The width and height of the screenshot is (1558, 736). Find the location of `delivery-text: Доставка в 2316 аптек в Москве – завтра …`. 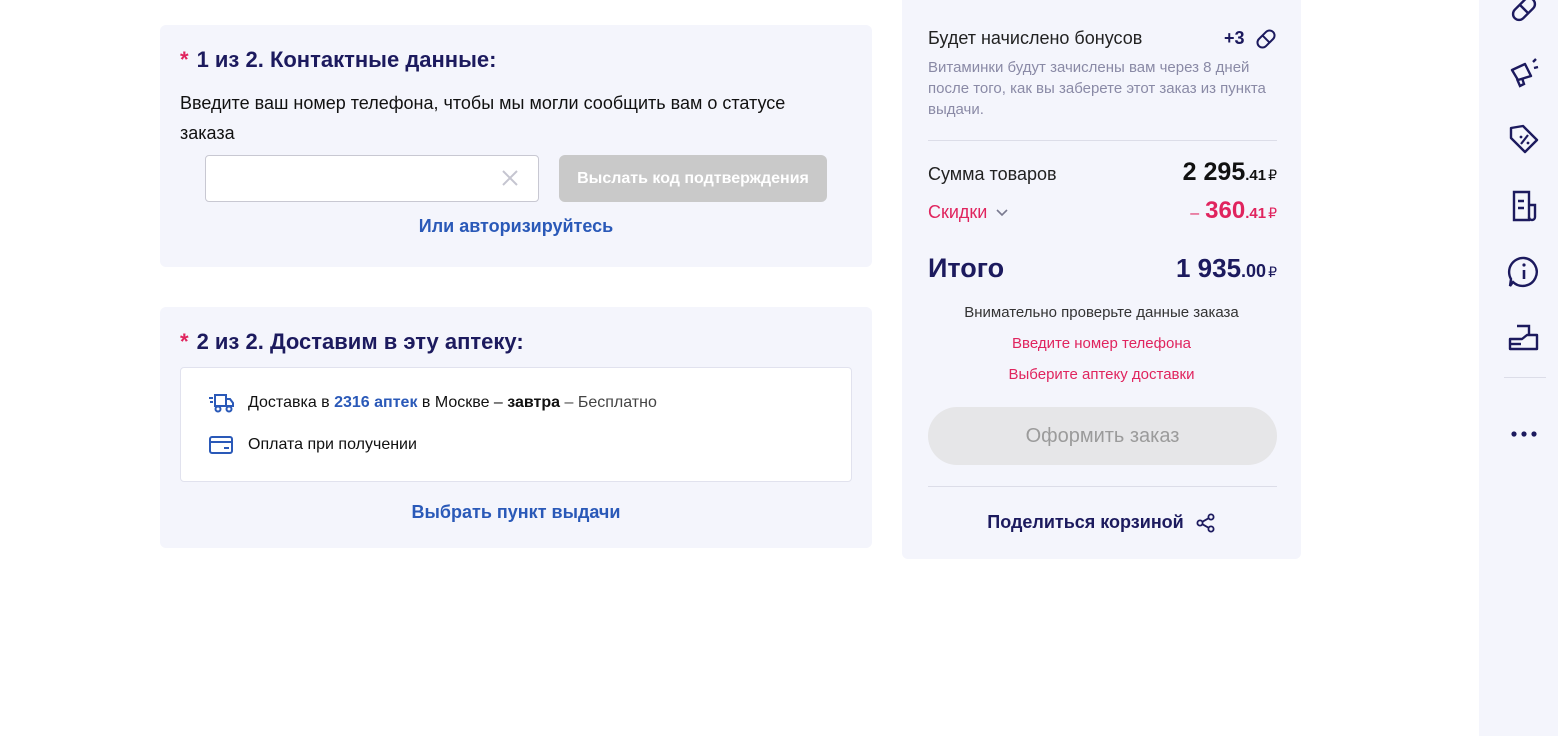

delivery-text: Доставка в 2316 аптек в Москве – завтра … is located at coordinates (452, 403).